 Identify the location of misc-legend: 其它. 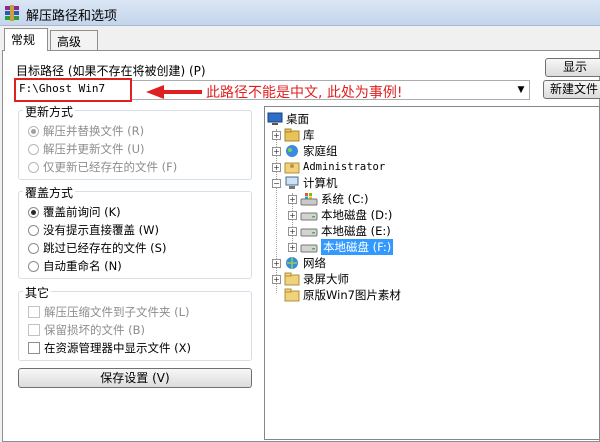
(37, 292).